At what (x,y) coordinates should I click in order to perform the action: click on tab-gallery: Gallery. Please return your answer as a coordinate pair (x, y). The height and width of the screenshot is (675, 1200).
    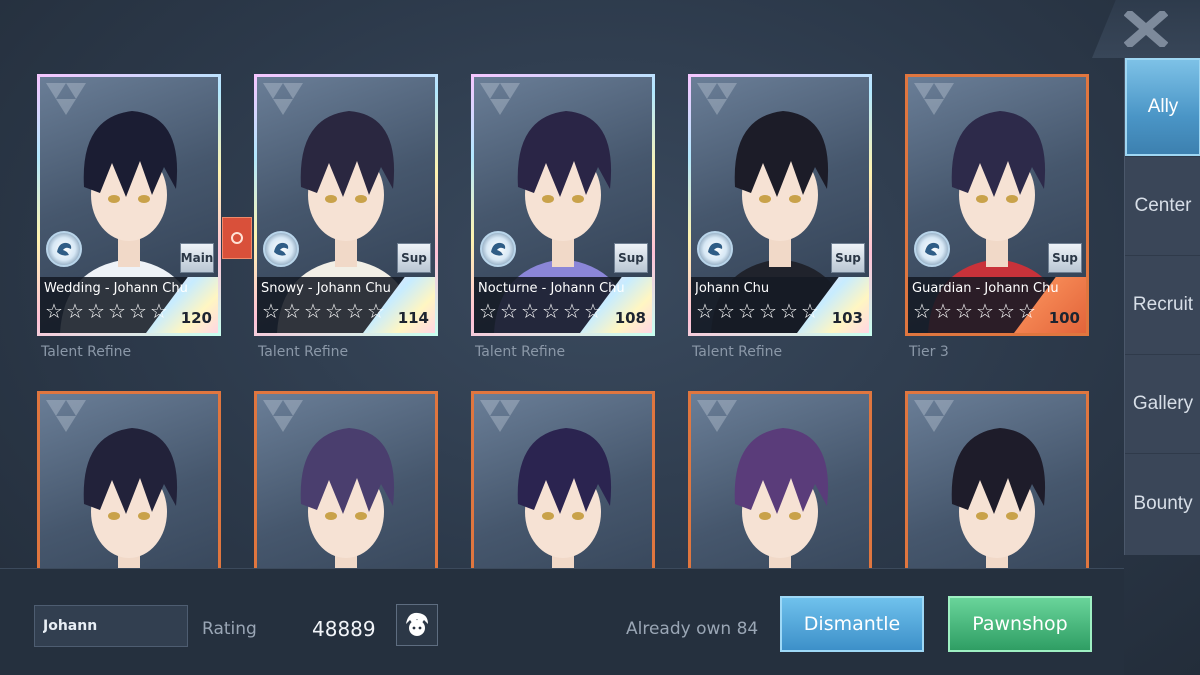
    Looking at the image, I should click on (1162, 404).